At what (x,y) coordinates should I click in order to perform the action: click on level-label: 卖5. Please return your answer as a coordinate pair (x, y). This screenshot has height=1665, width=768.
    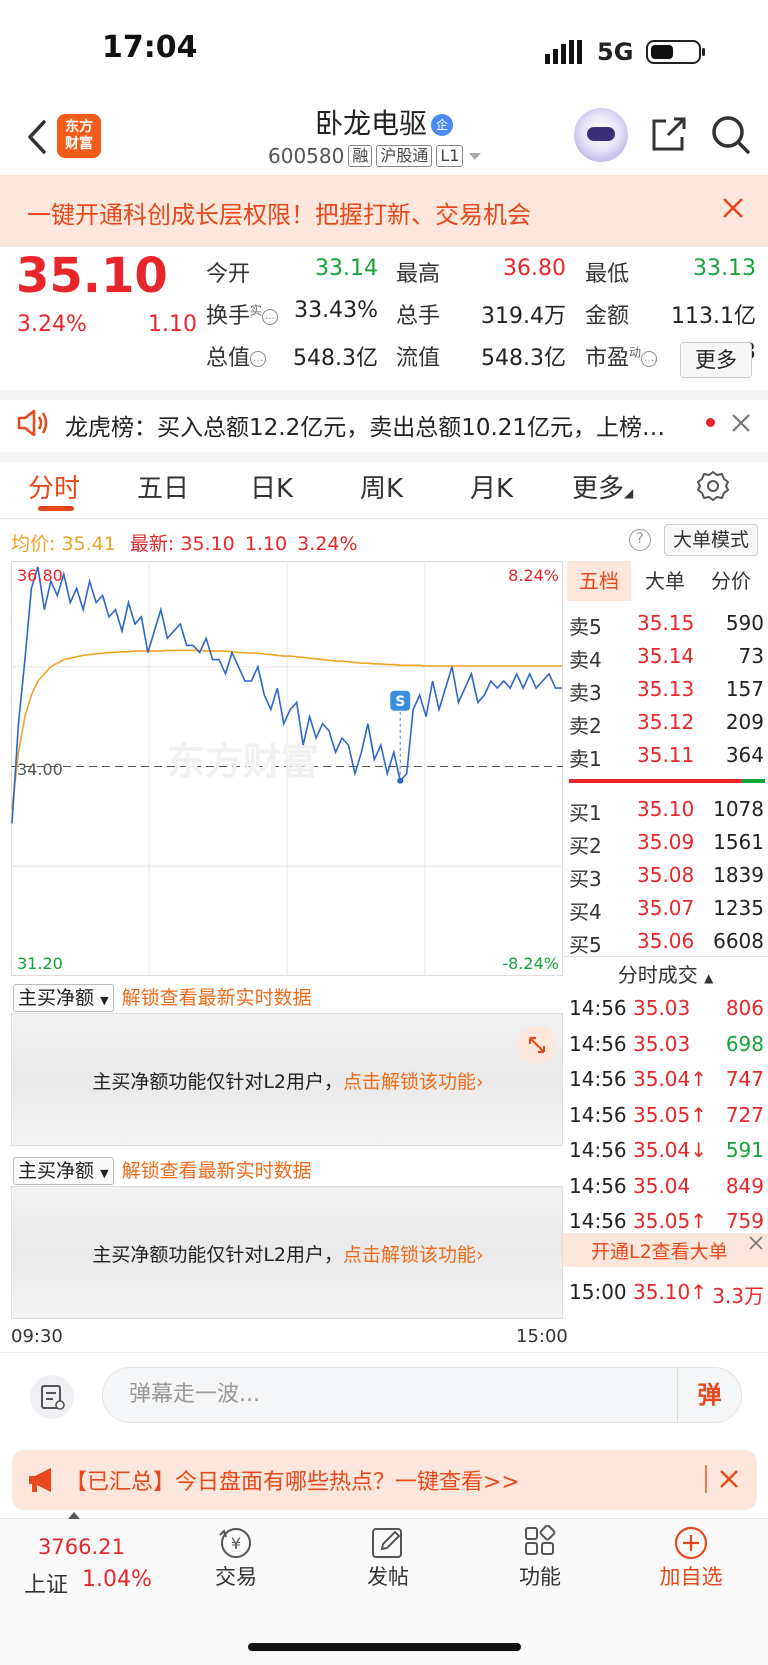
    Looking at the image, I should click on (585, 627).